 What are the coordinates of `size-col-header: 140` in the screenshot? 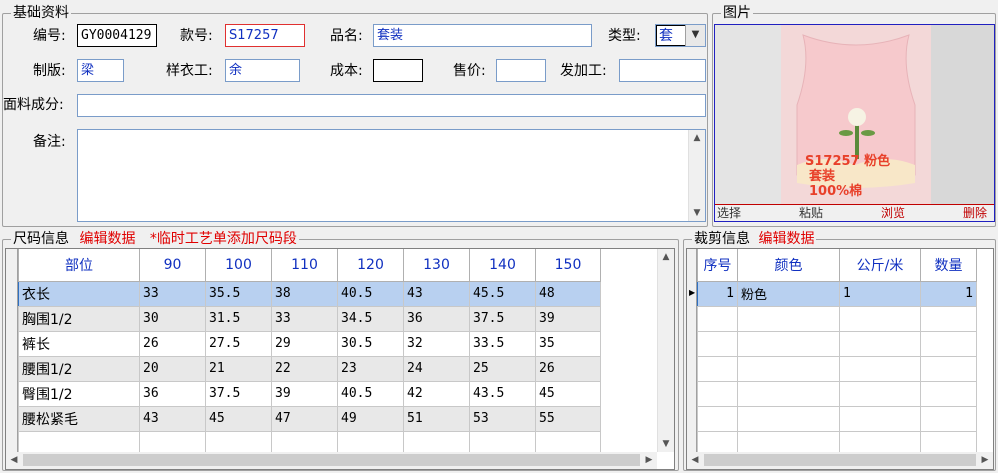 It's located at (502, 265).